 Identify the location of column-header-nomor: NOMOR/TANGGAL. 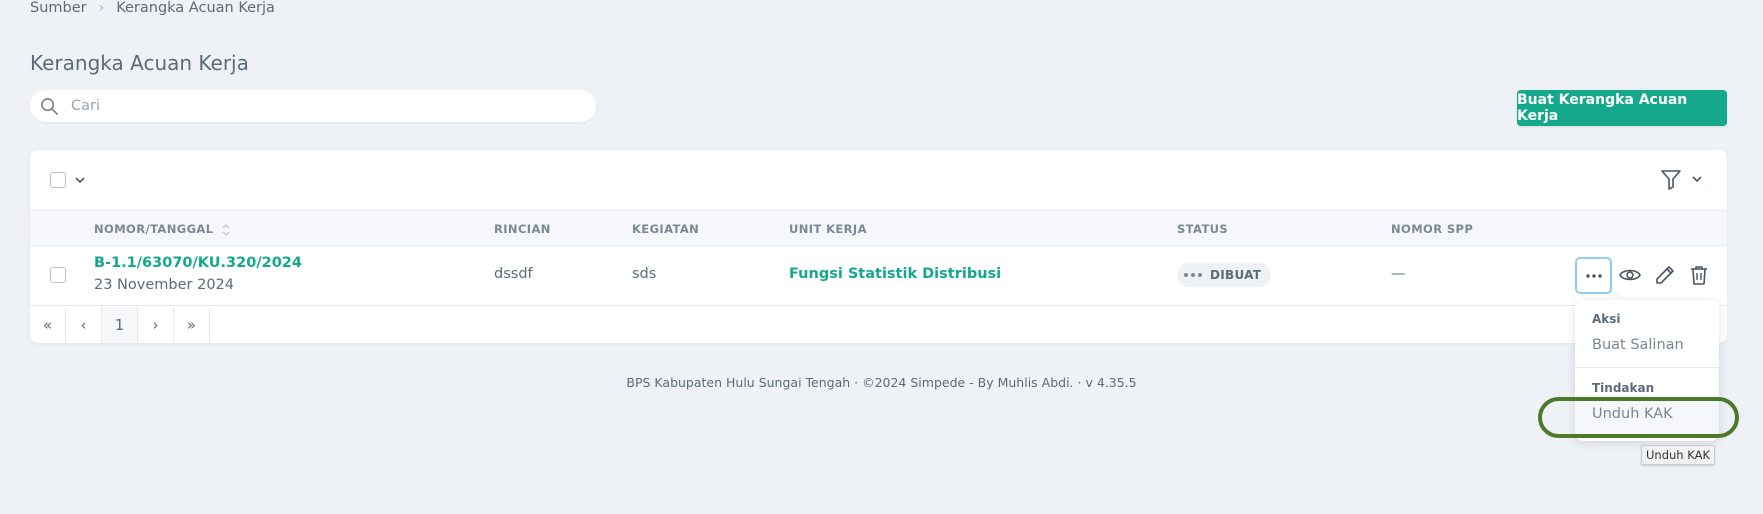
(162, 229).